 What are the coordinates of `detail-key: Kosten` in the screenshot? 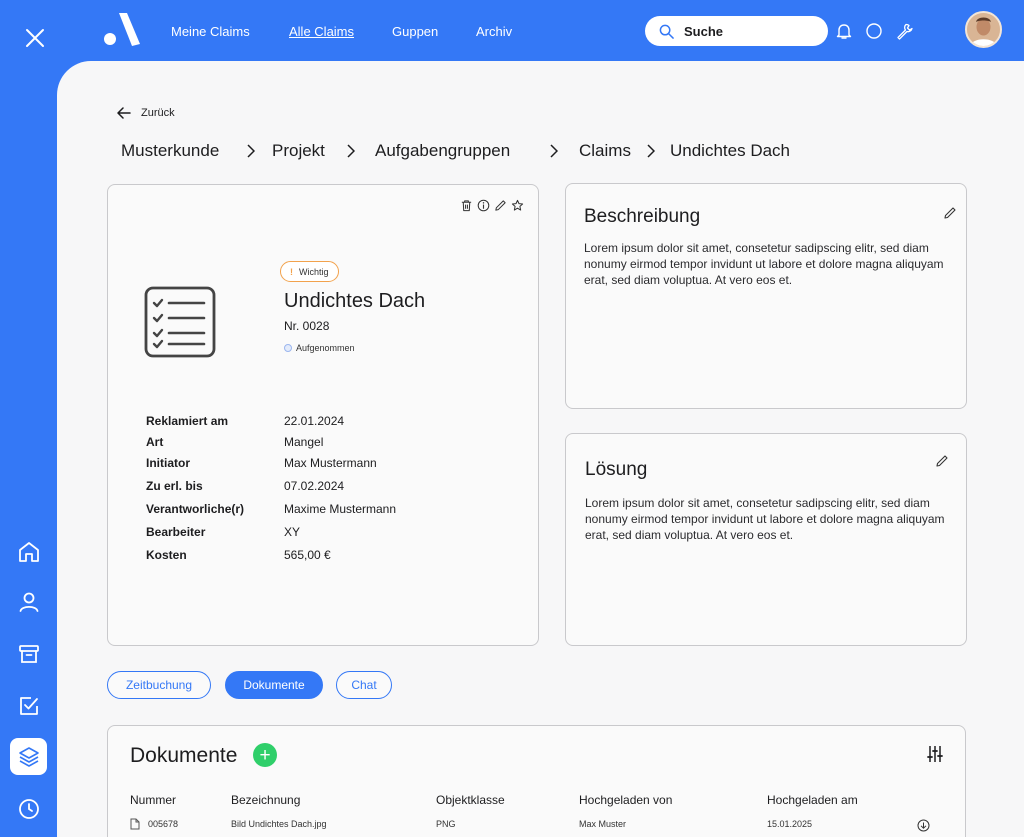 It's located at (166, 555).